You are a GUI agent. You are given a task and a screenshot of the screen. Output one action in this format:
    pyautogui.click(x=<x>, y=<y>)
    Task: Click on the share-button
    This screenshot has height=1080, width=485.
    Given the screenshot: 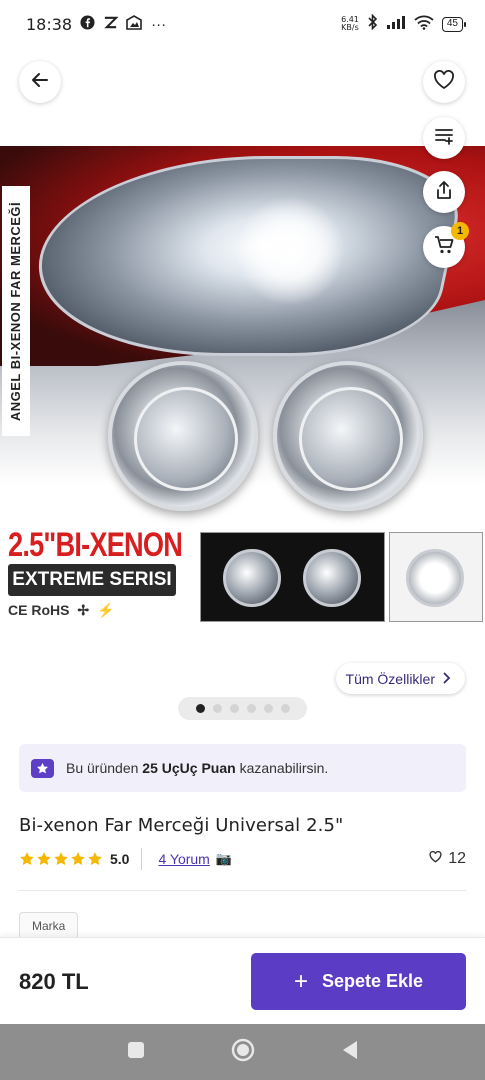 What is the action you would take?
    pyautogui.click(x=444, y=192)
    